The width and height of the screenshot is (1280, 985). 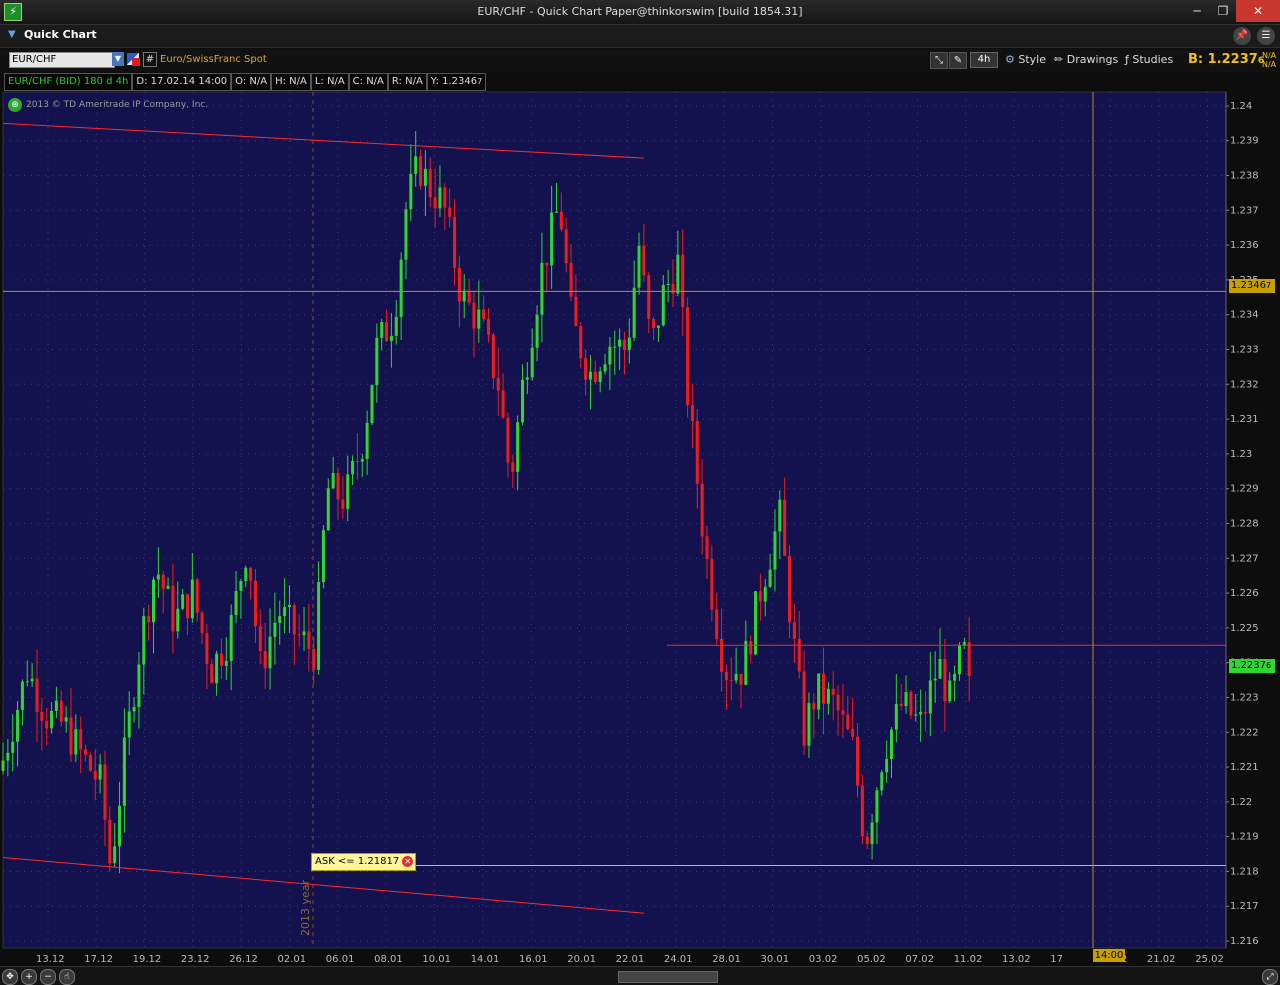 I want to click on x-tick-label: 08.01, so click(x=388, y=959).